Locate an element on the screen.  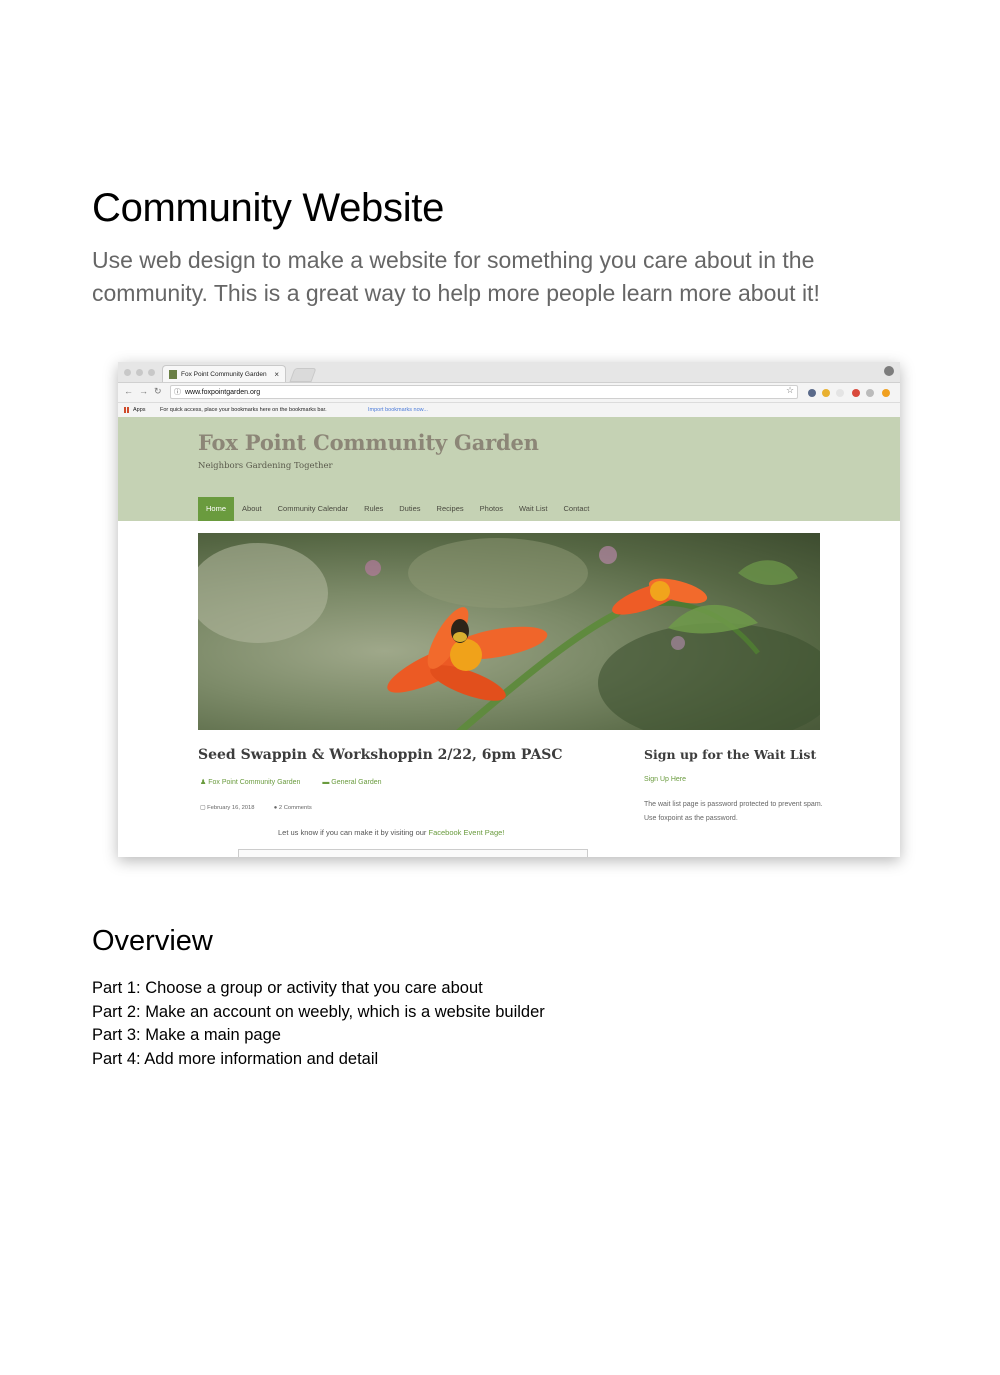
site-title: Fox Point Community Garden is located at coordinates (368, 442).